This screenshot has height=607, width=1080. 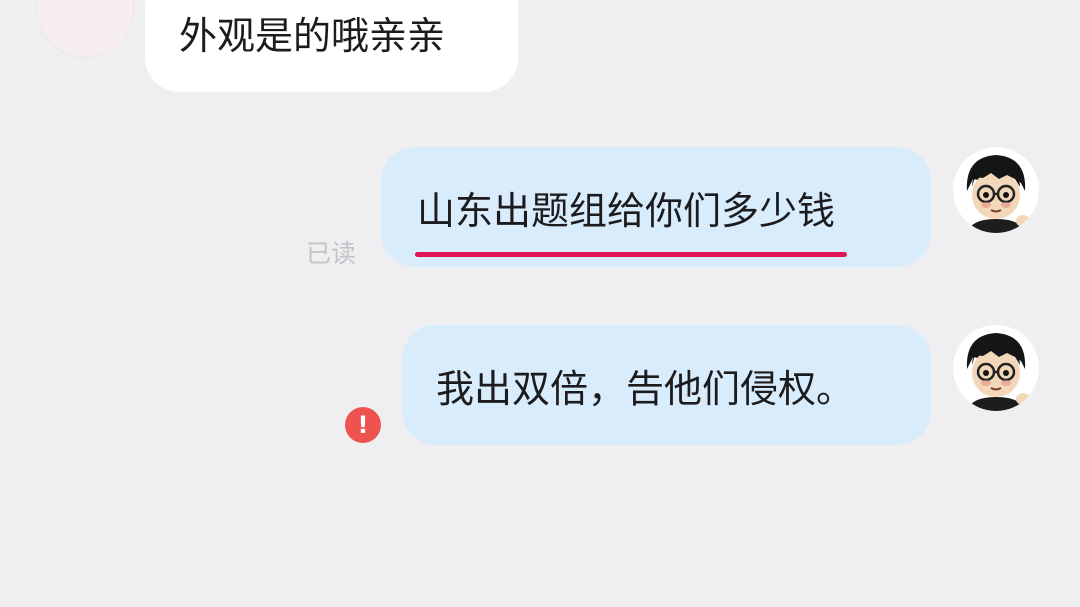 What do you see at coordinates (312, 35) in the screenshot?
I see `message-text: 外观是的哦亲亲` at bounding box center [312, 35].